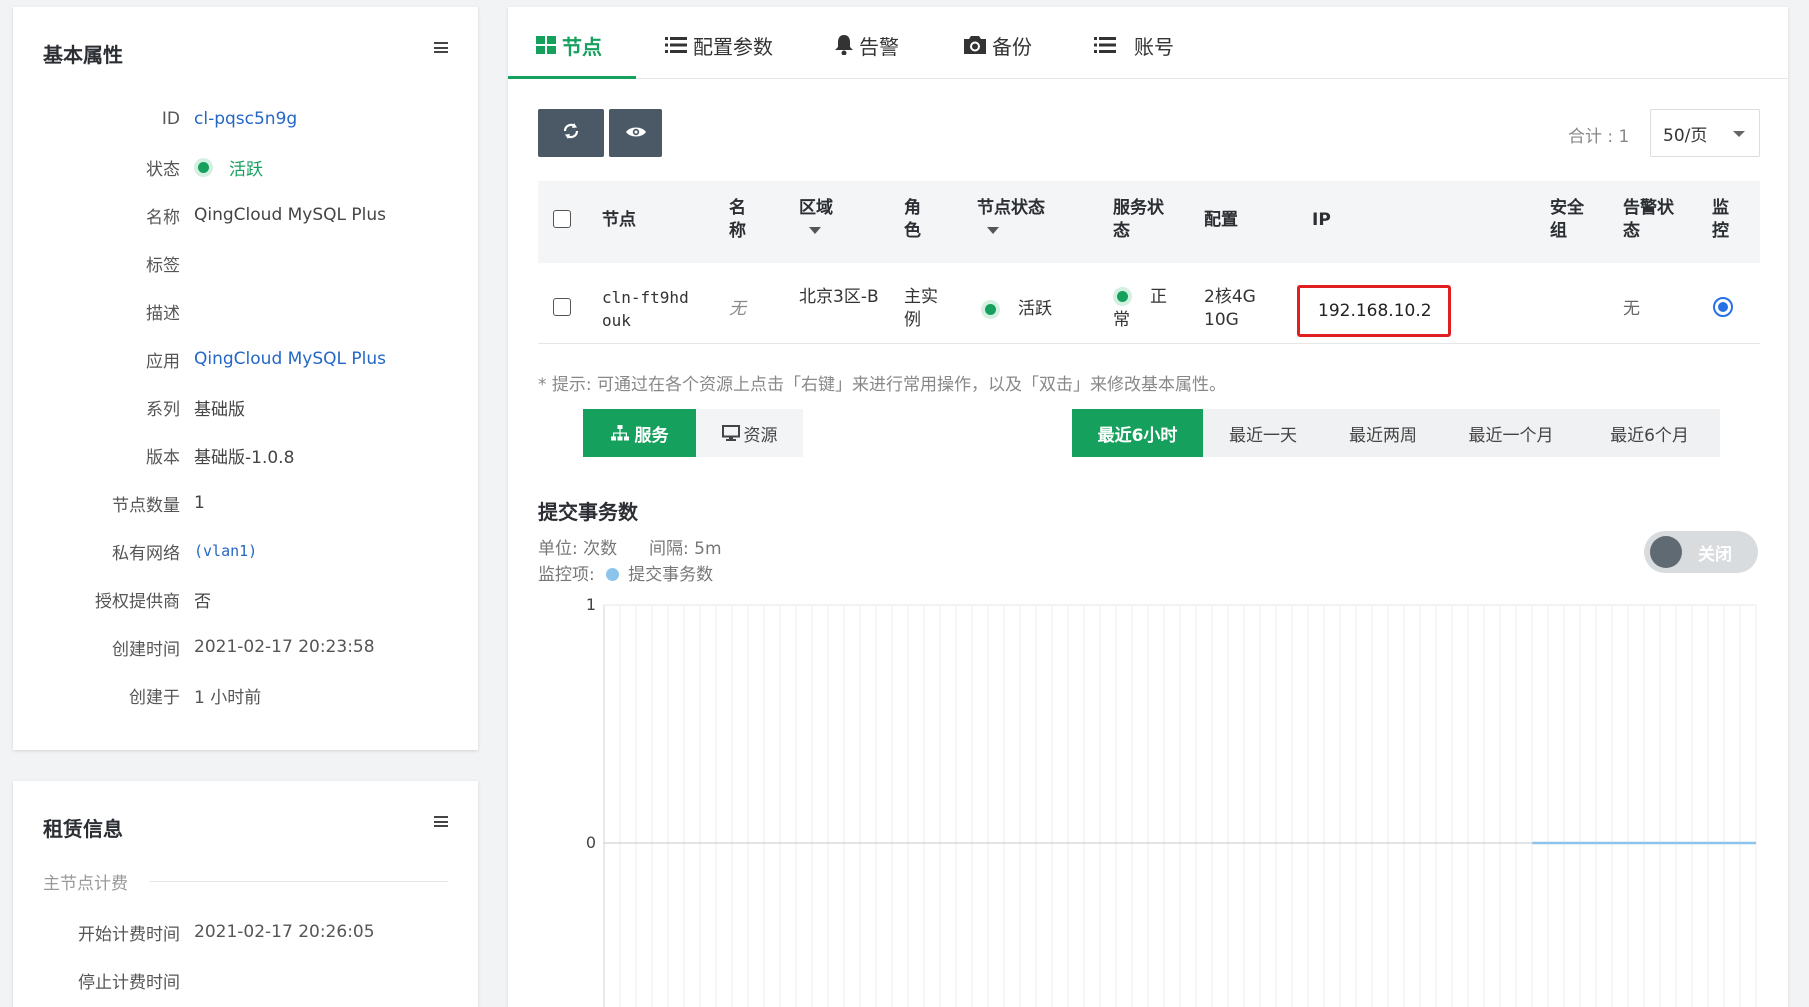  I want to click on node-count-value: 1, so click(199, 503).